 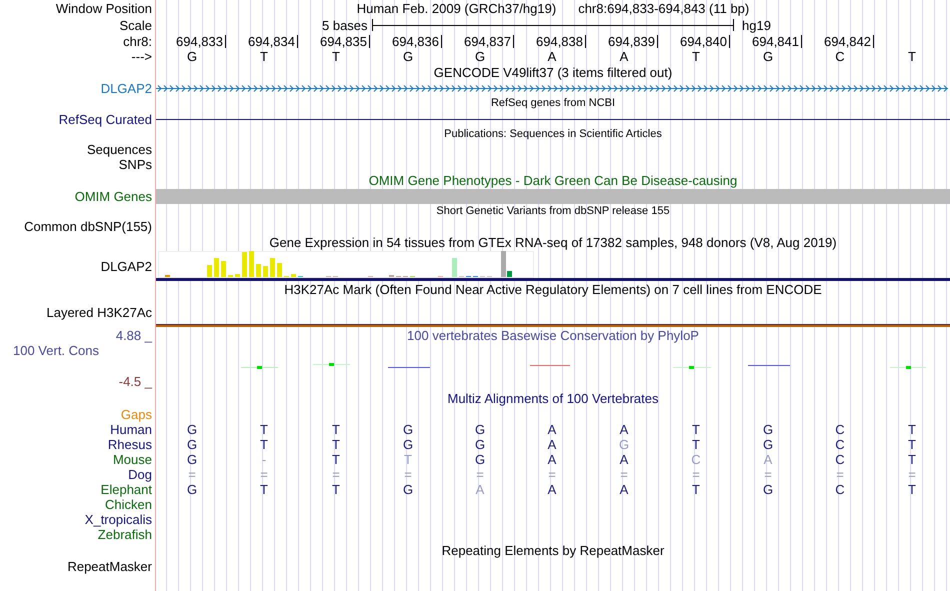 I want to click on track-label: RepeatMasker, so click(x=109, y=566).